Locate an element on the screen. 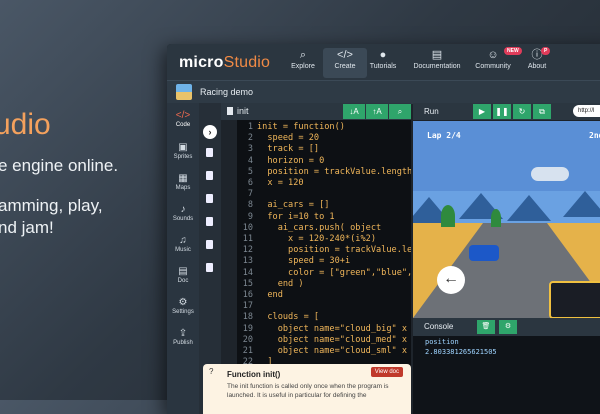 The width and height of the screenshot is (600, 414). project-title: Racing demo is located at coordinates (227, 92).